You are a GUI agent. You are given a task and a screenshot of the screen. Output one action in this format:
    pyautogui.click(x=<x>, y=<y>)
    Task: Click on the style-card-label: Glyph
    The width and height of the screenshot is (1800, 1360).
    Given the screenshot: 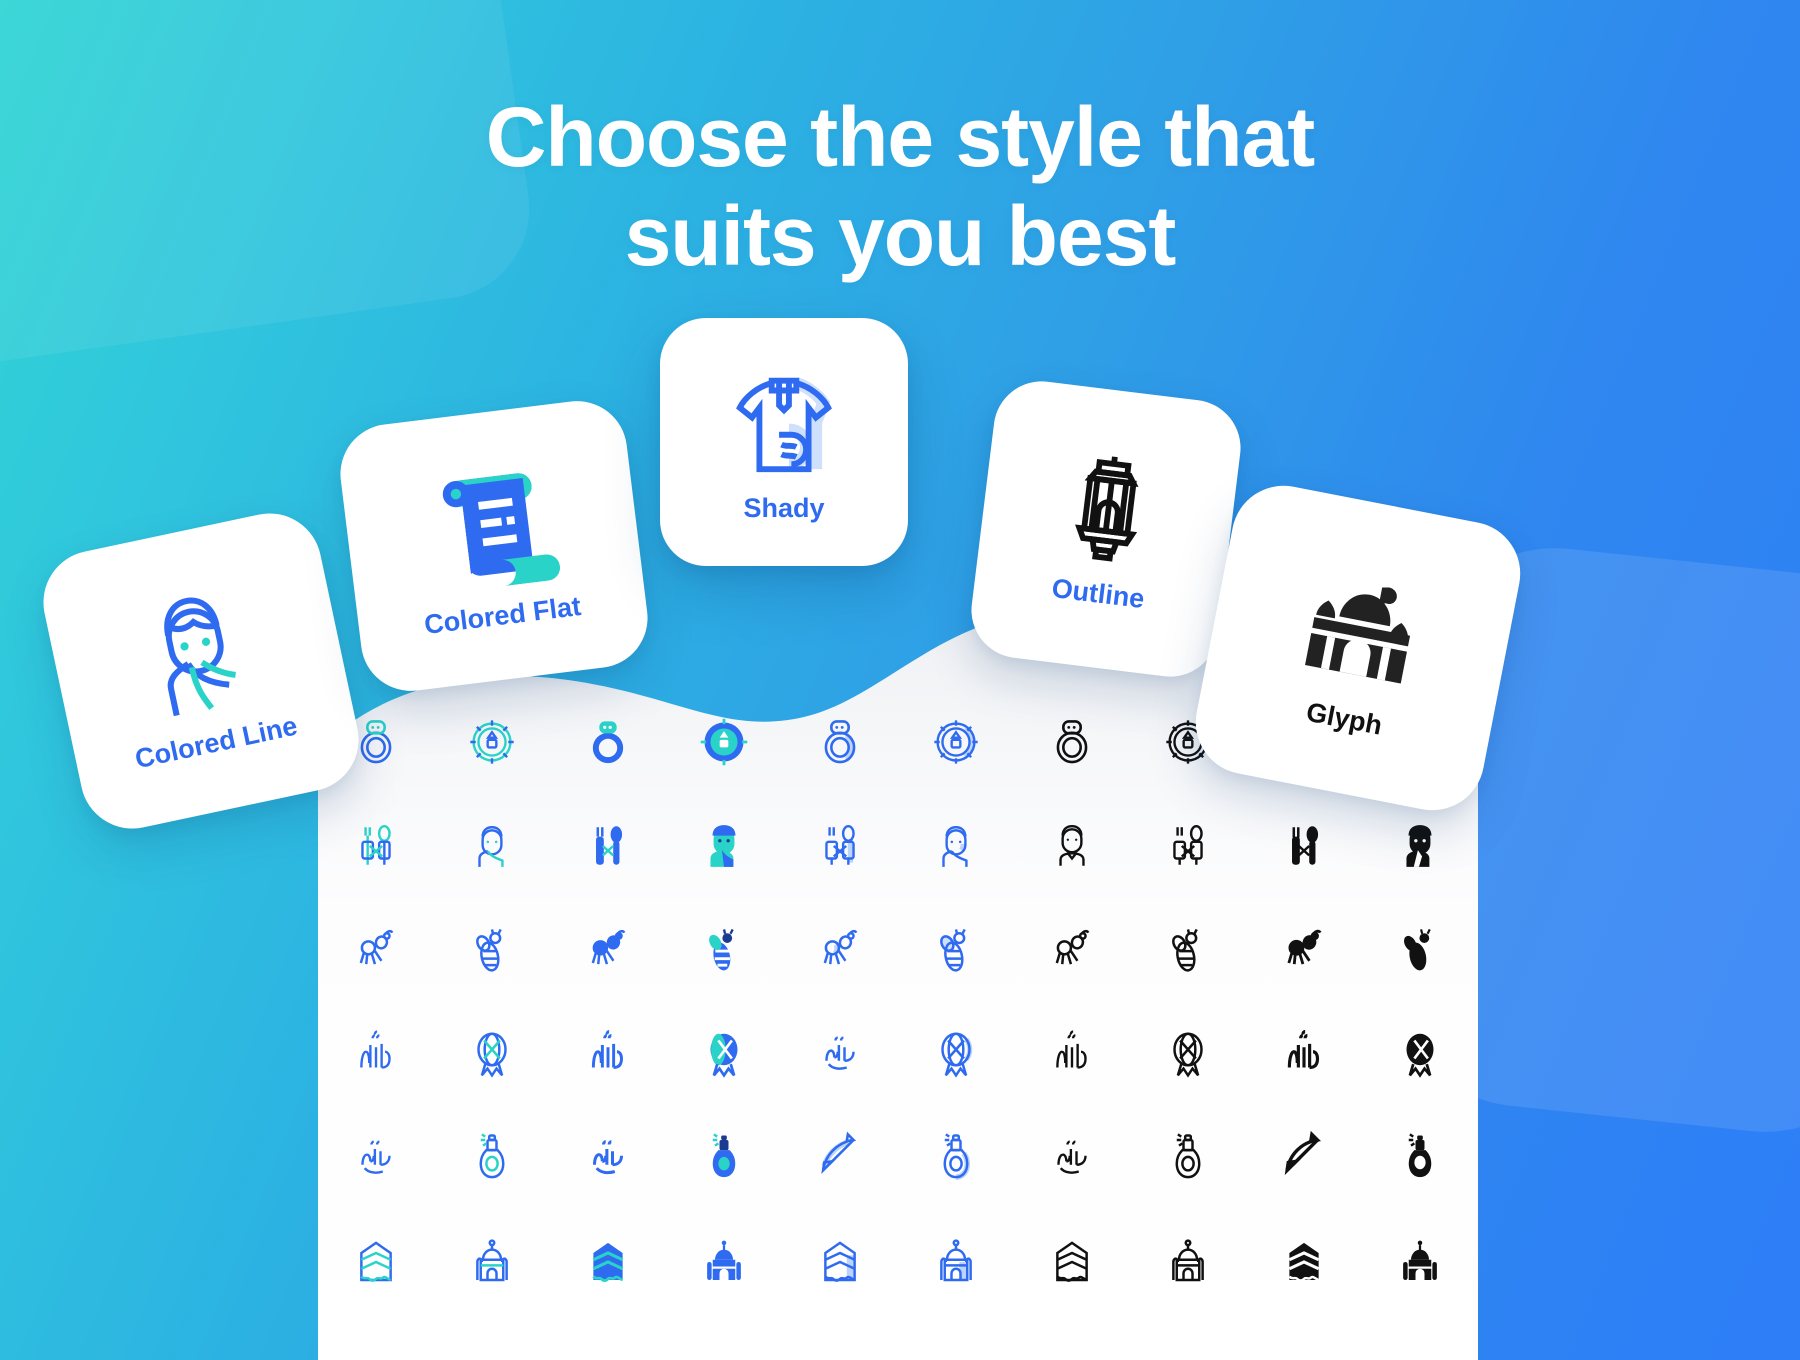 What is the action you would take?
    pyautogui.click(x=1344, y=718)
    